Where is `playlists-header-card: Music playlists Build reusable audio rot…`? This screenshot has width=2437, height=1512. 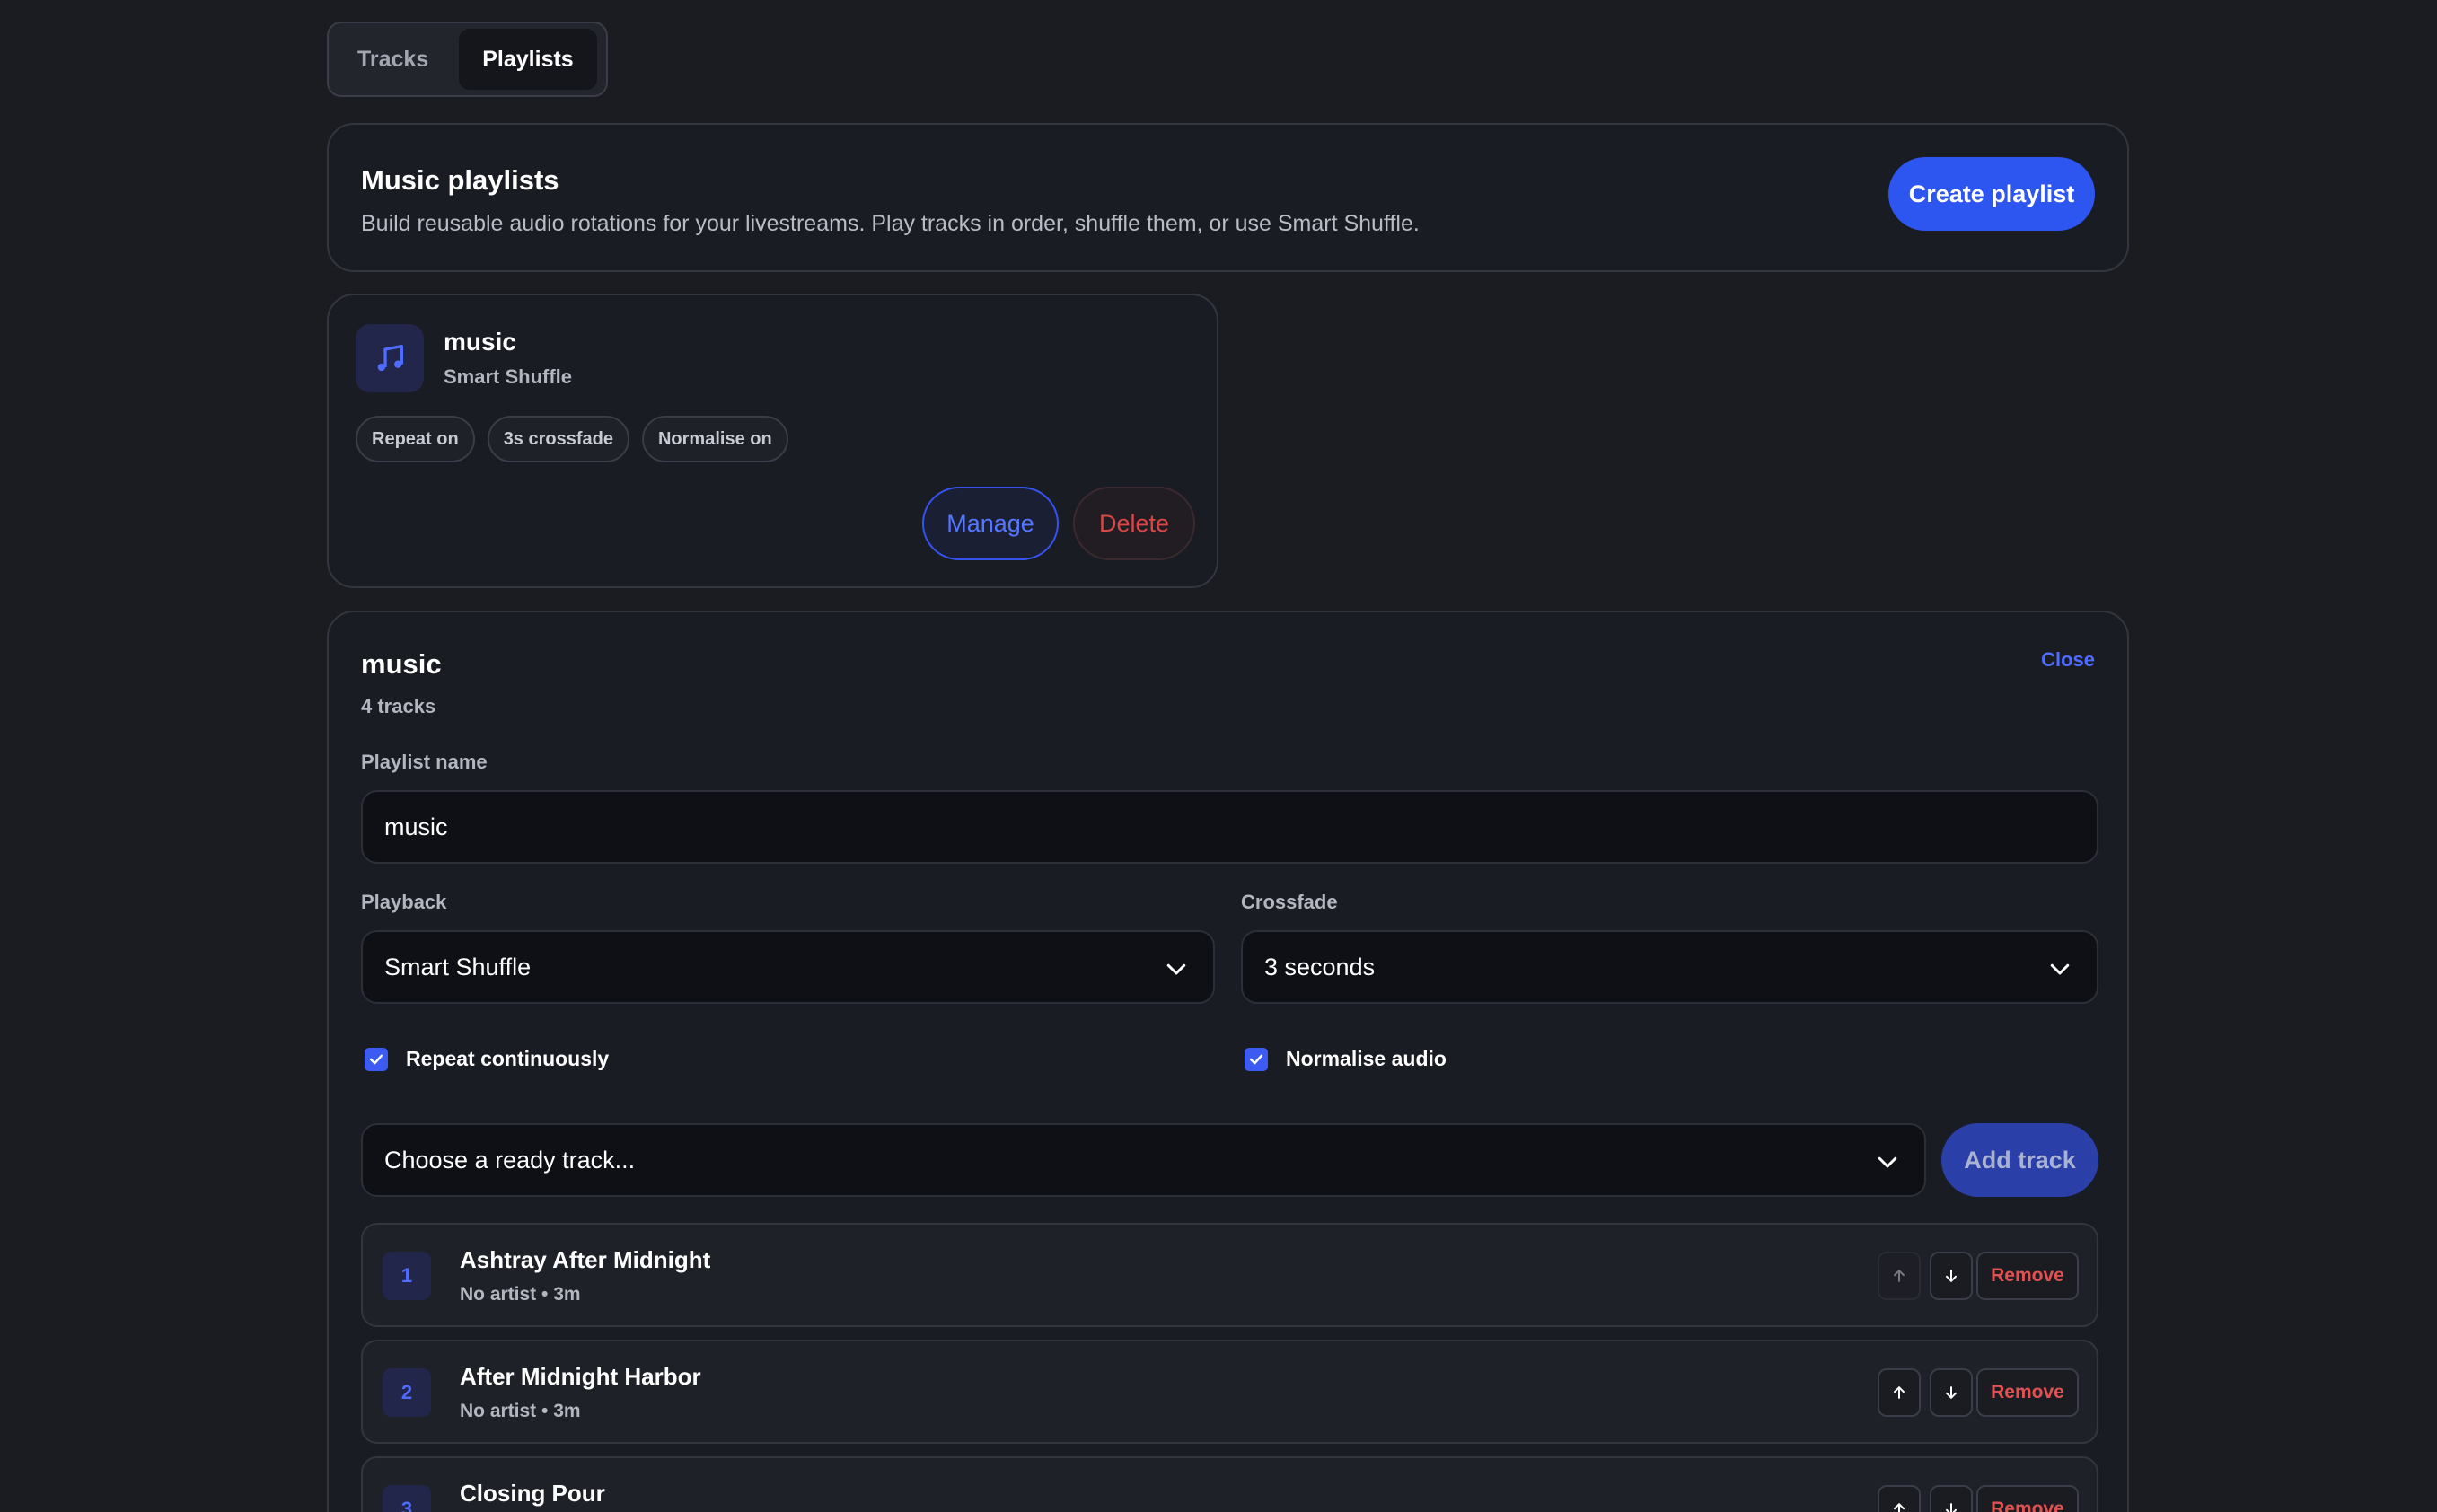
playlists-header-card: Music playlists Build reusable audio rot… is located at coordinates (1228, 197).